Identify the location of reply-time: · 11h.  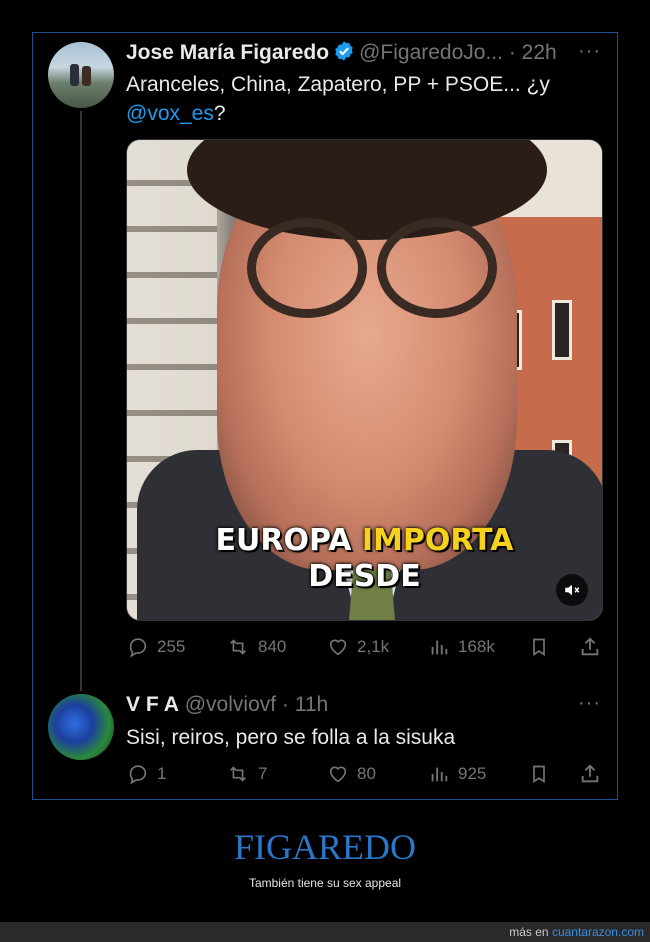
(305, 704).